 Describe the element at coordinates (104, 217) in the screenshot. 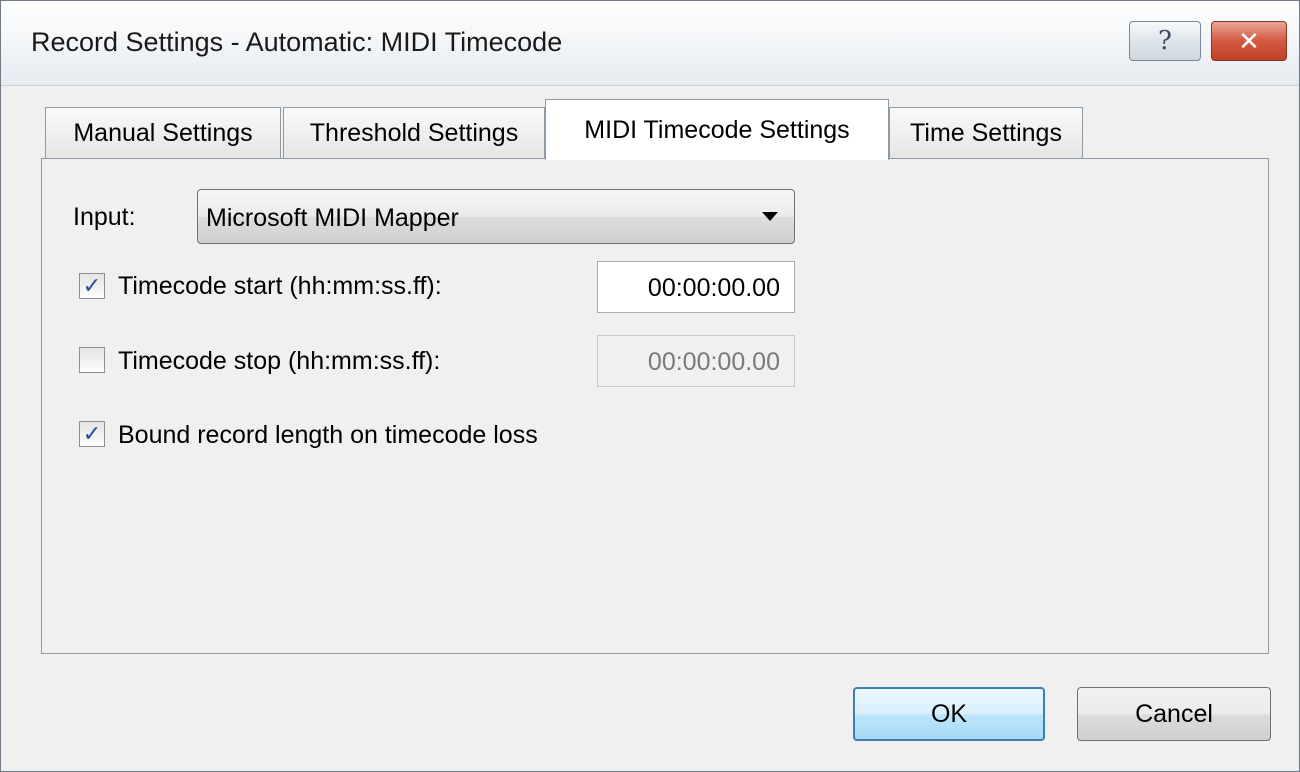

I see `input-label: Input:` at that location.